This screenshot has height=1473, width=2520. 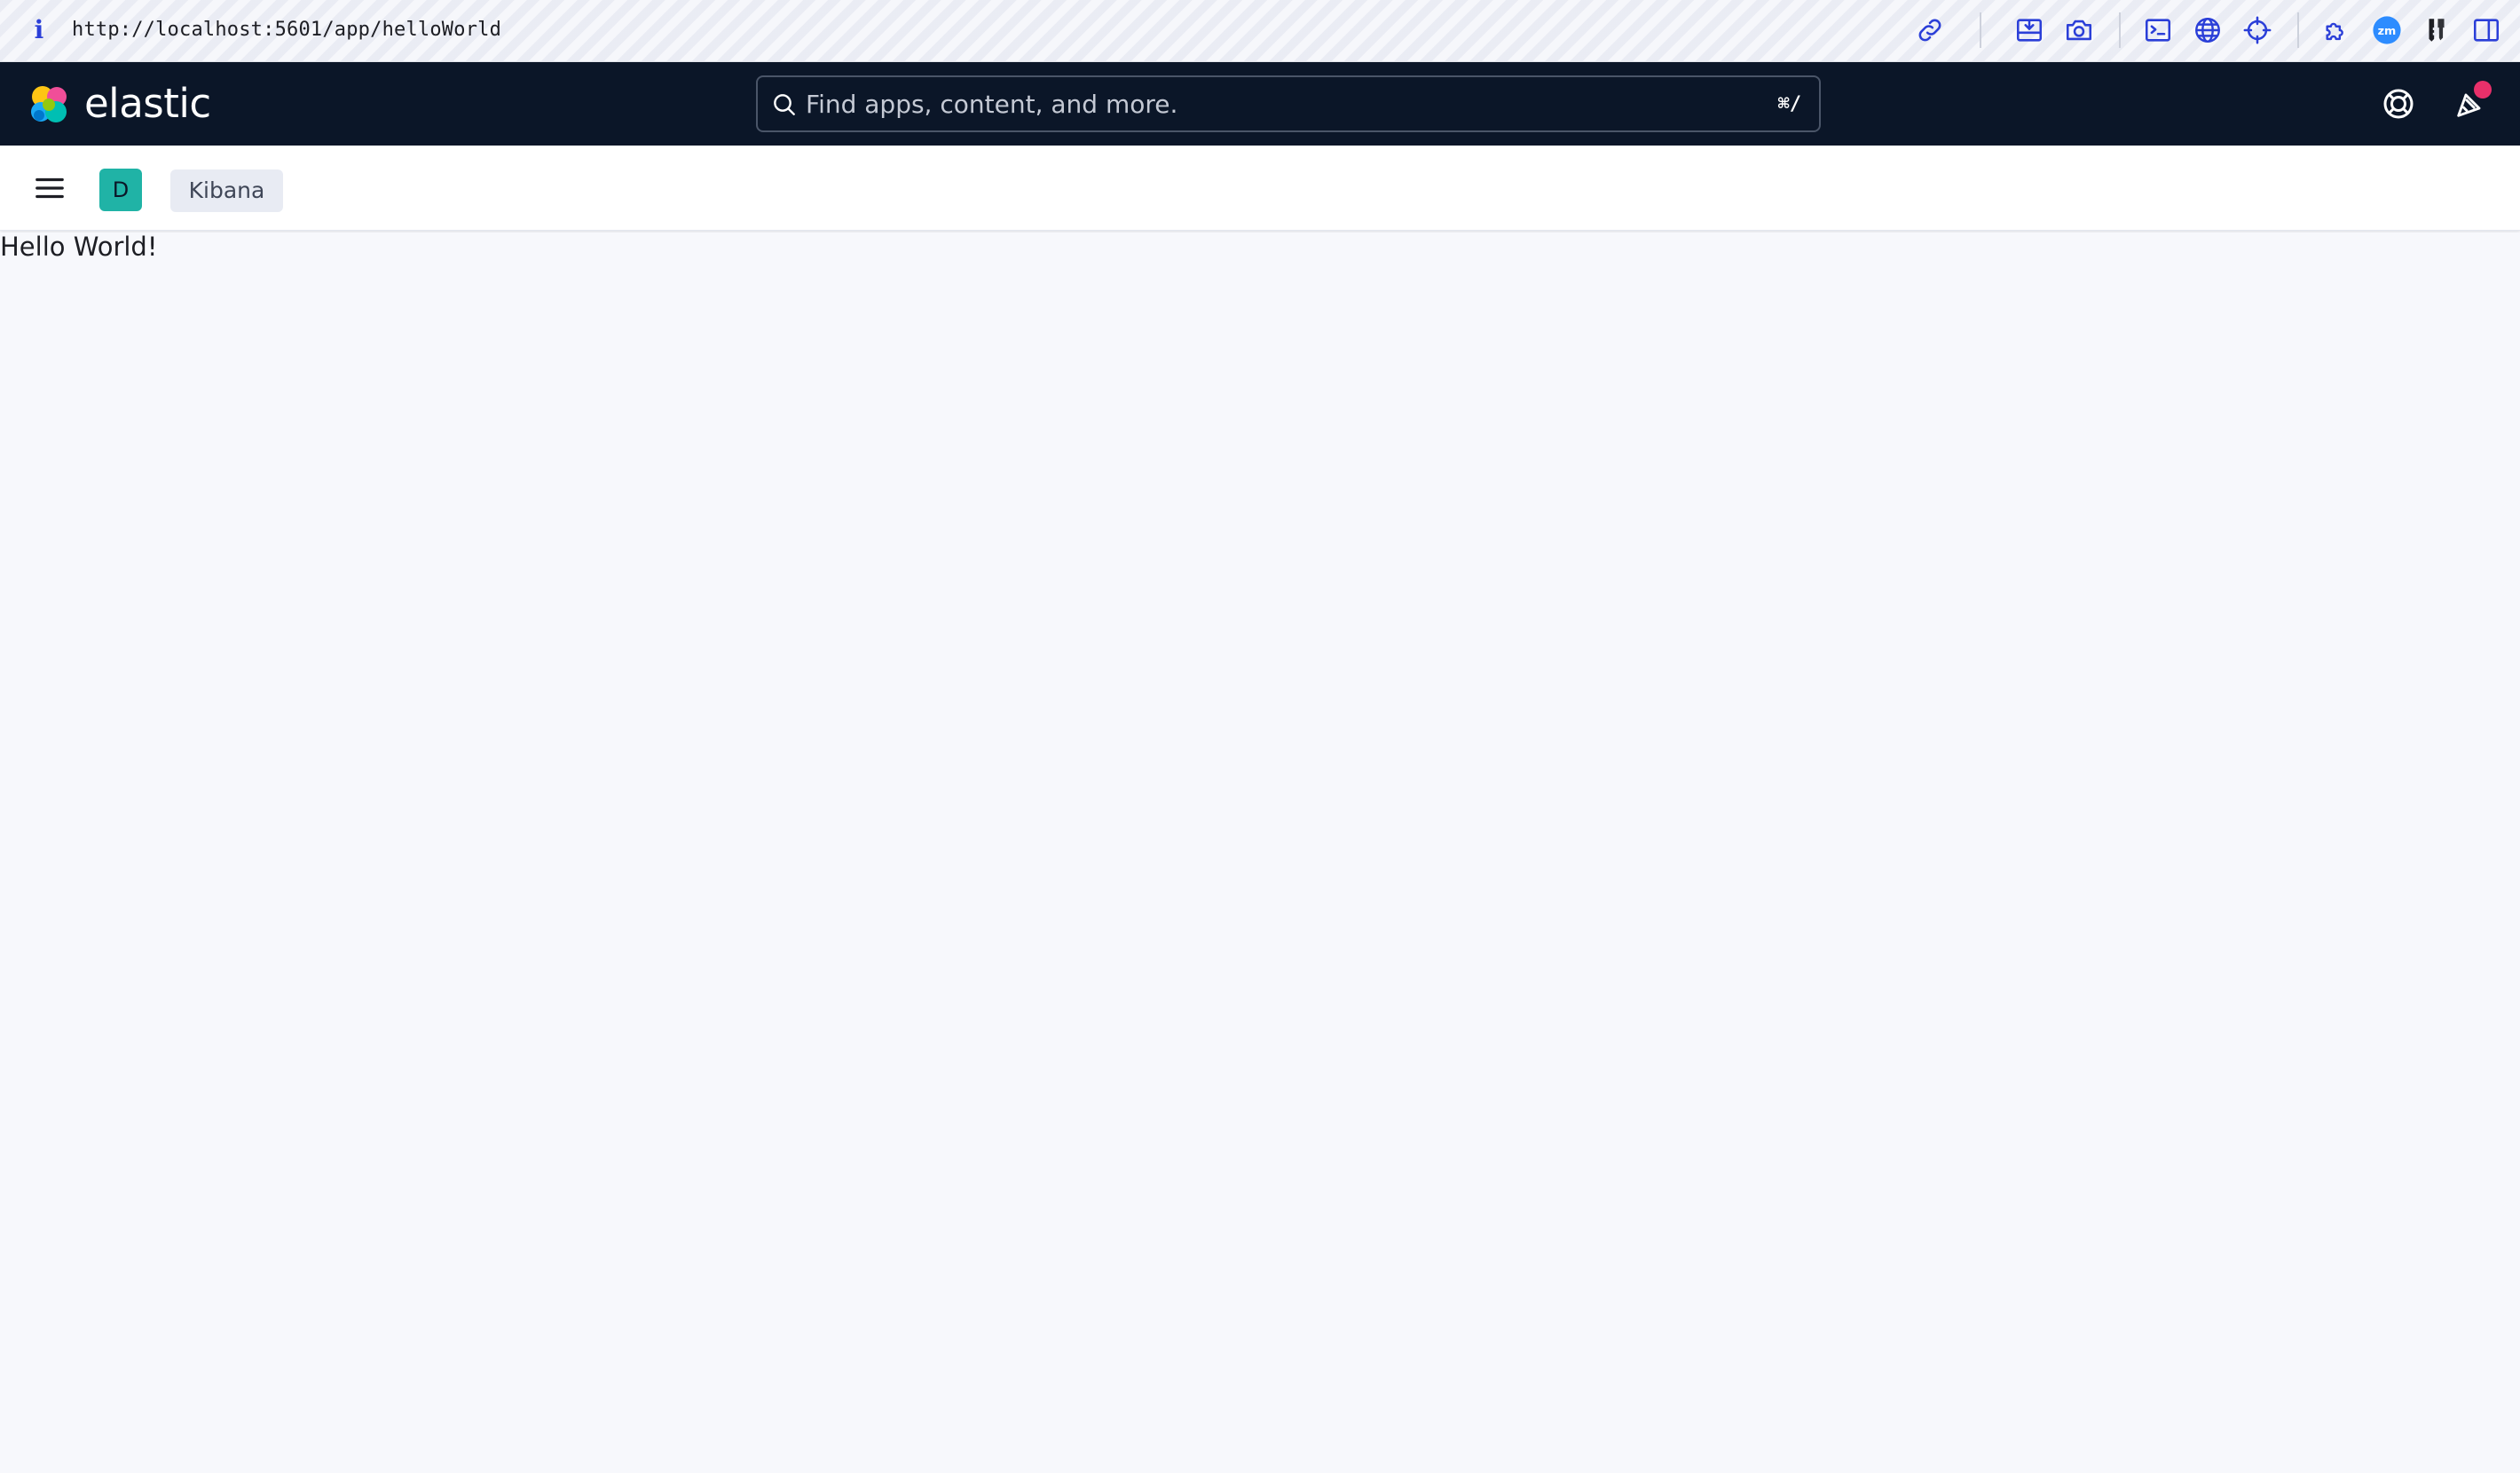 I want to click on search-icon, so click(x=784, y=105).